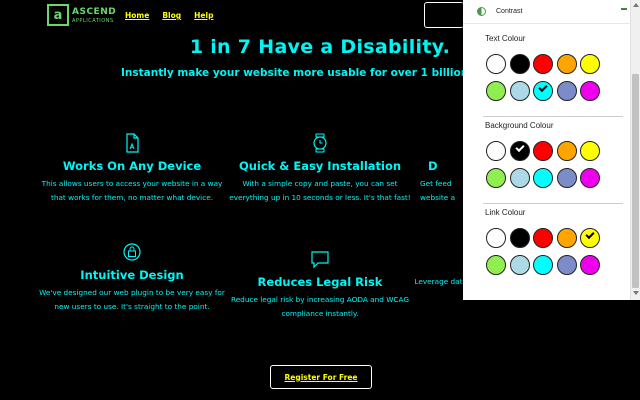  I want to click on feature-partial: D Get feed website a, so click(442, 169).